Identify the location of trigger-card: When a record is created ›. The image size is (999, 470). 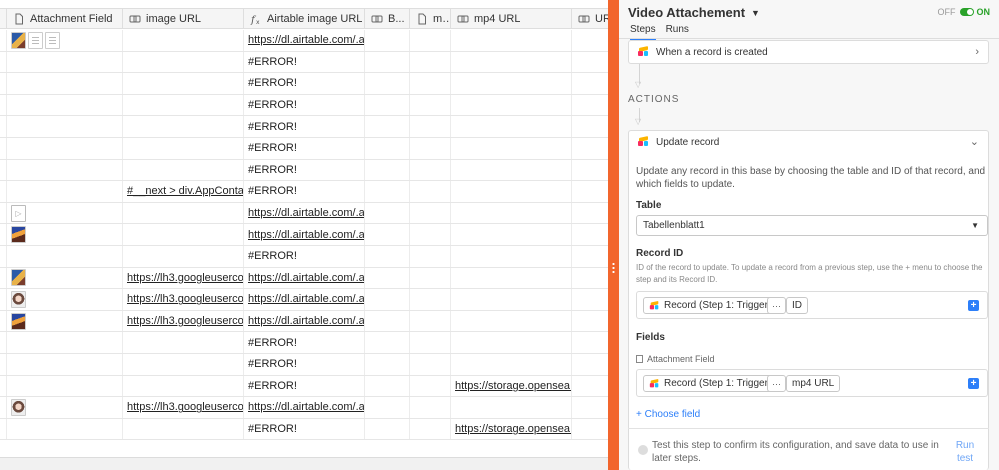
(808, 52).